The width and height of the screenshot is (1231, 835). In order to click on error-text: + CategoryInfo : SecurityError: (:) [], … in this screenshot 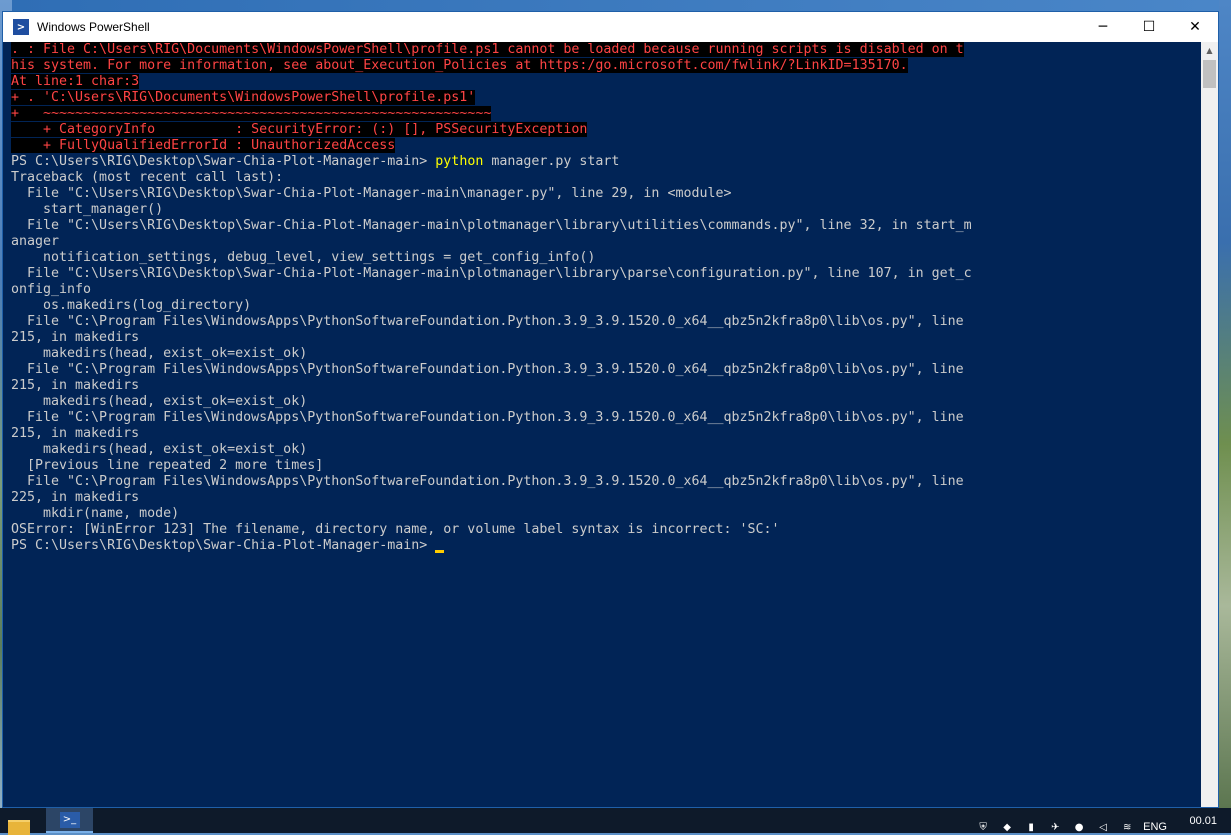, I will do `click(299, 129)`.